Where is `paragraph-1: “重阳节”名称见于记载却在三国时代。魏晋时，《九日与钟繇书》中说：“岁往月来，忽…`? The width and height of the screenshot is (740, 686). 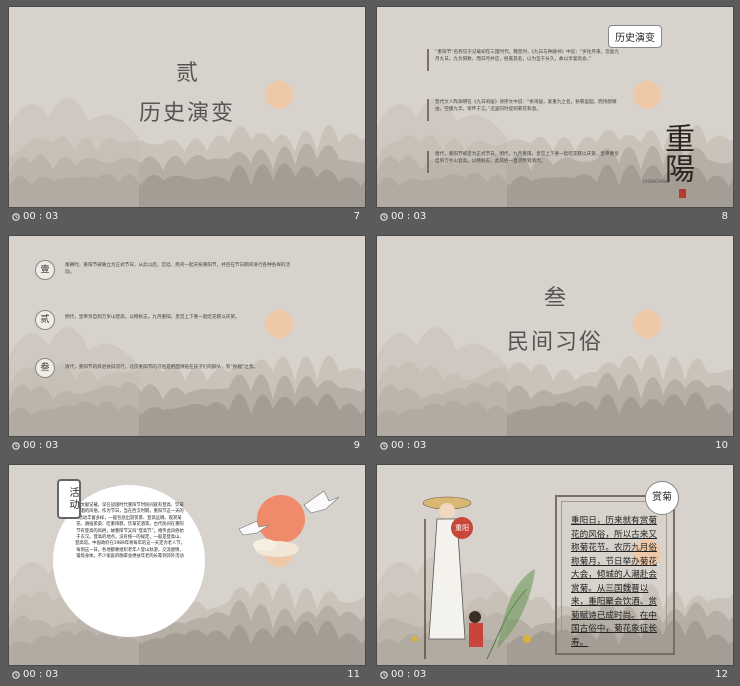 paragraph-1: “重阳节”名称见于记载却在三国时代。魏晋时，《九日与钟繇书》中说：“岁往月来，忽… is located at coordinates (527, 56).